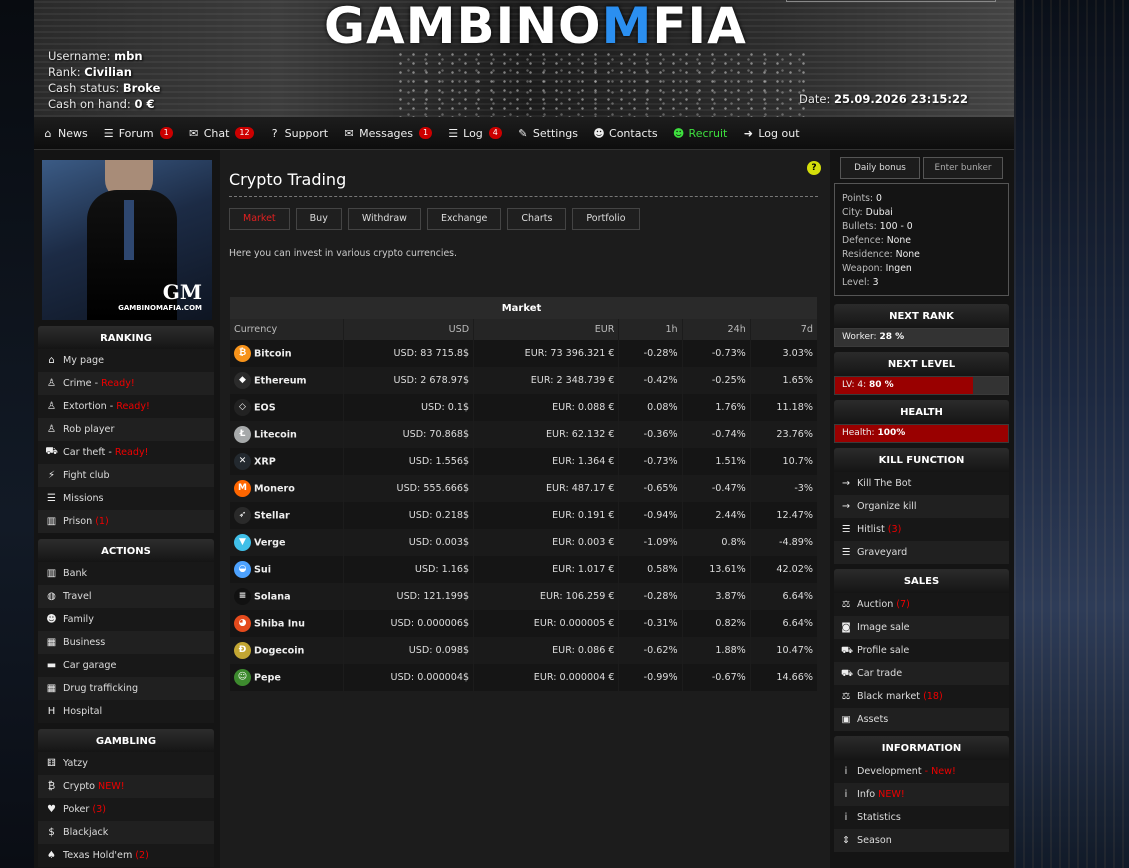 The image size is (1129, 868). Describe the element at coordinates (64, 133) in the screenshot. I see `nav-news: ⌂ News` at that location.